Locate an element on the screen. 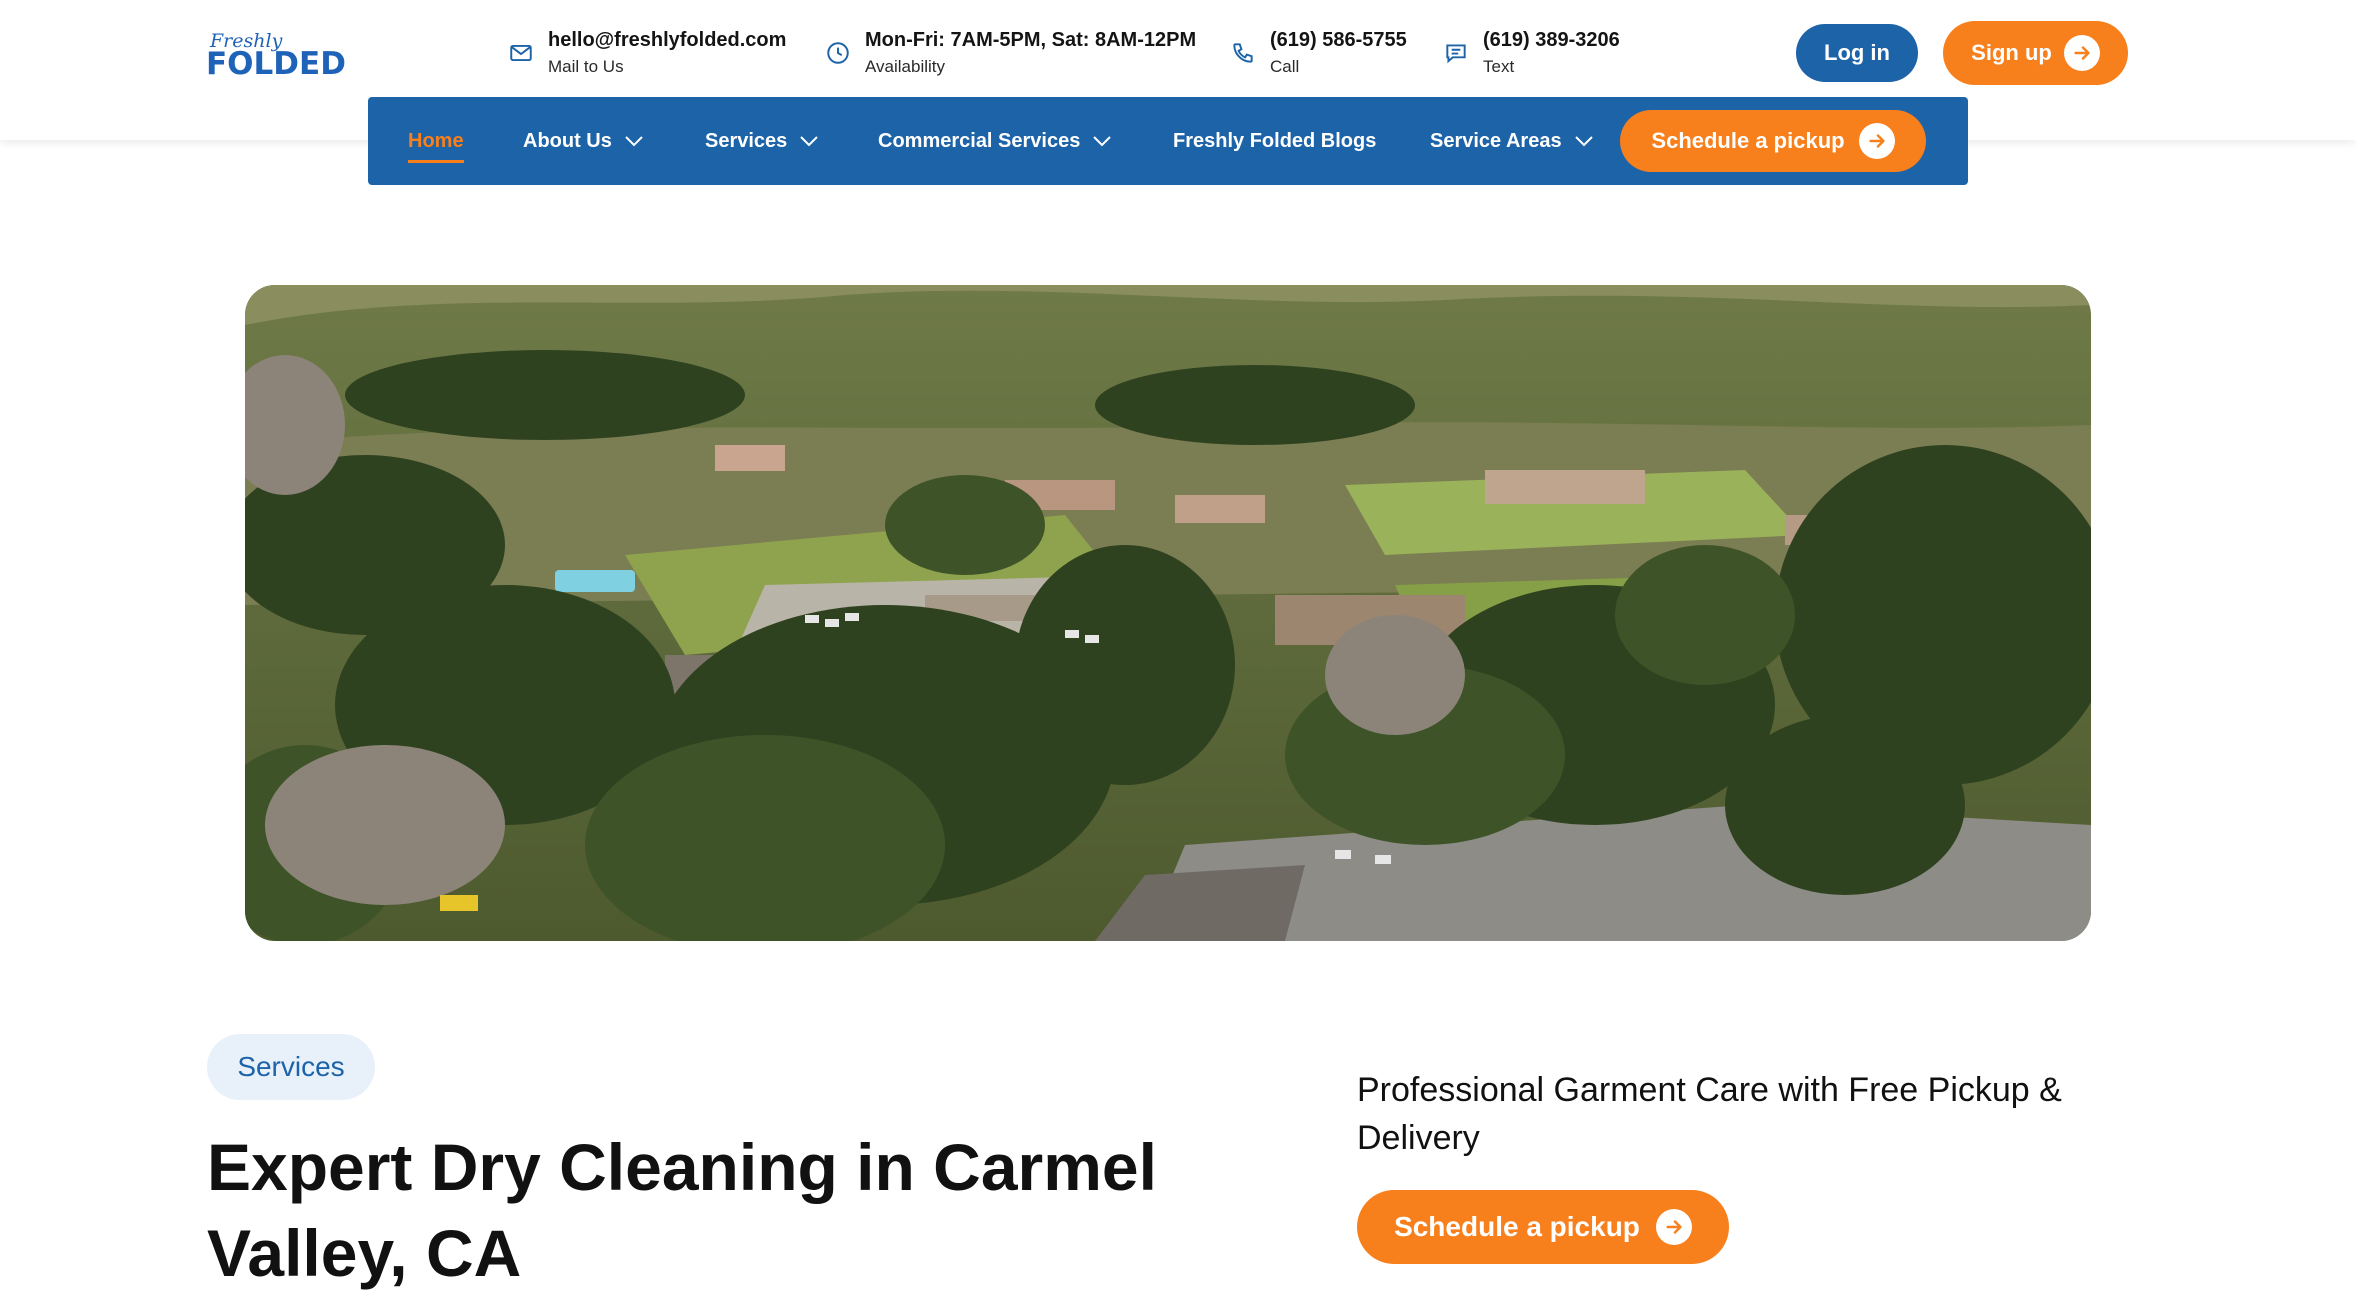 The image size is (2356, 1308). contact-call-value: (619) 586-5755 is located at coordinates (1338, 40).